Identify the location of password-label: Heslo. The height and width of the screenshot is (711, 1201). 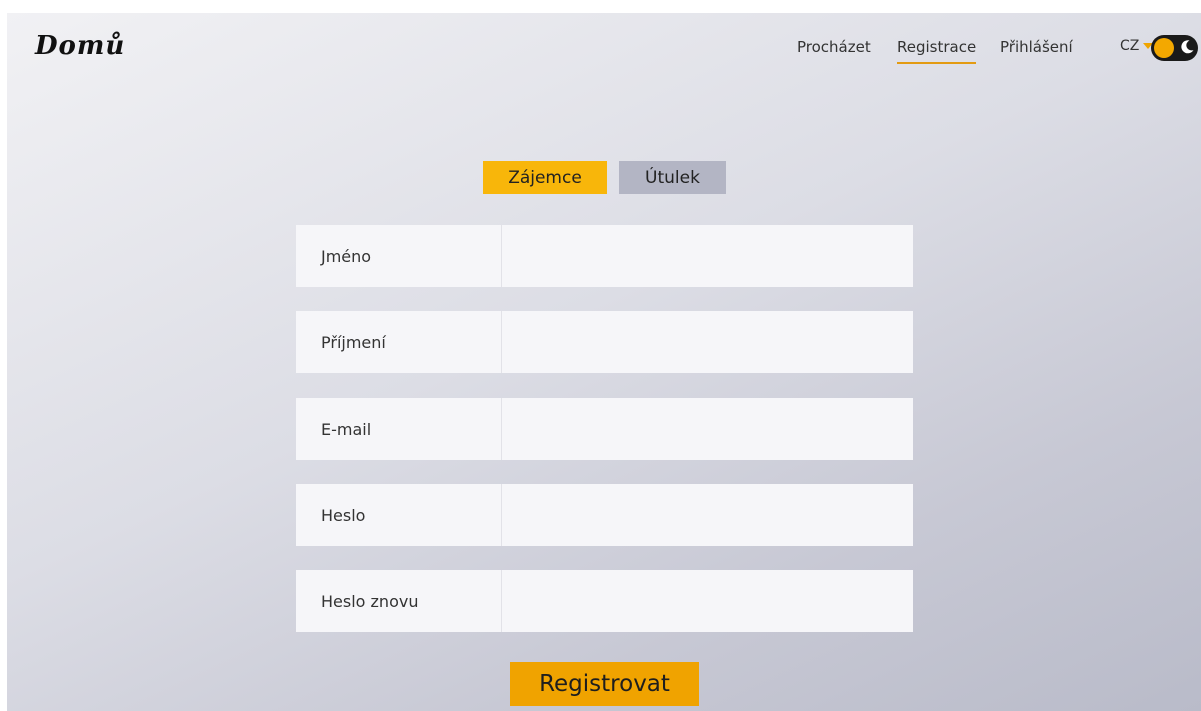
(399, 515).